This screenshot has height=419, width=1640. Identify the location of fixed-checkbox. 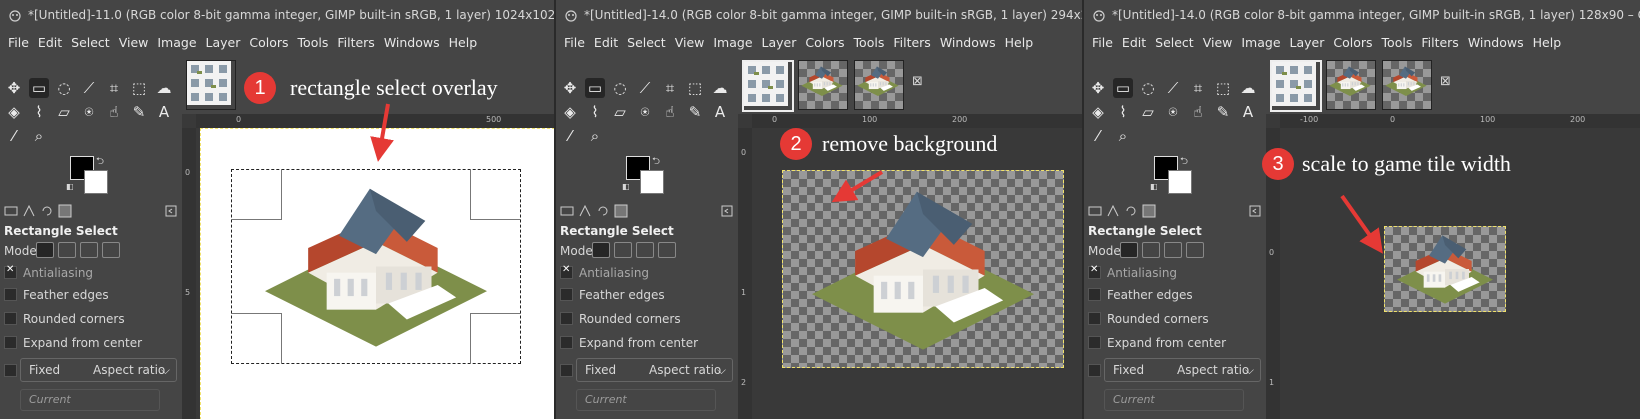
(1094, 370).